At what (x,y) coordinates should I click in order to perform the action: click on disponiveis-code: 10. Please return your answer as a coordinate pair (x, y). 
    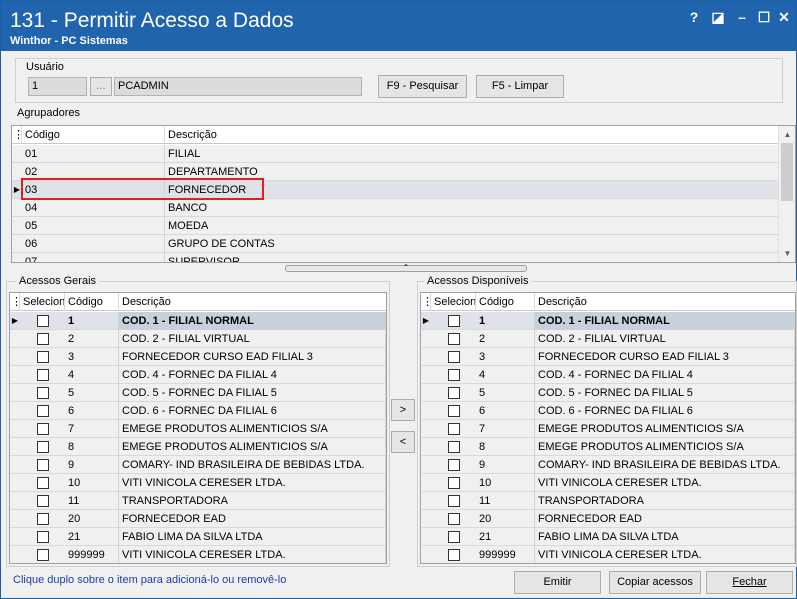
    Looking at the image, I should click on (505, 483).